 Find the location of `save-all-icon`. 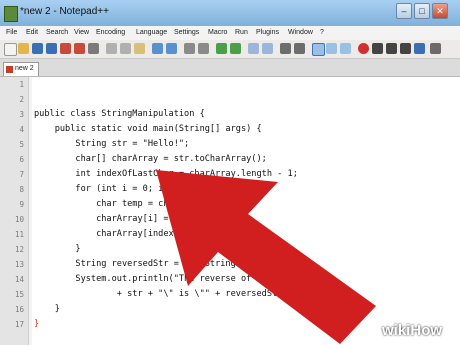

save-all-icon is located at coordinates (51, 48).